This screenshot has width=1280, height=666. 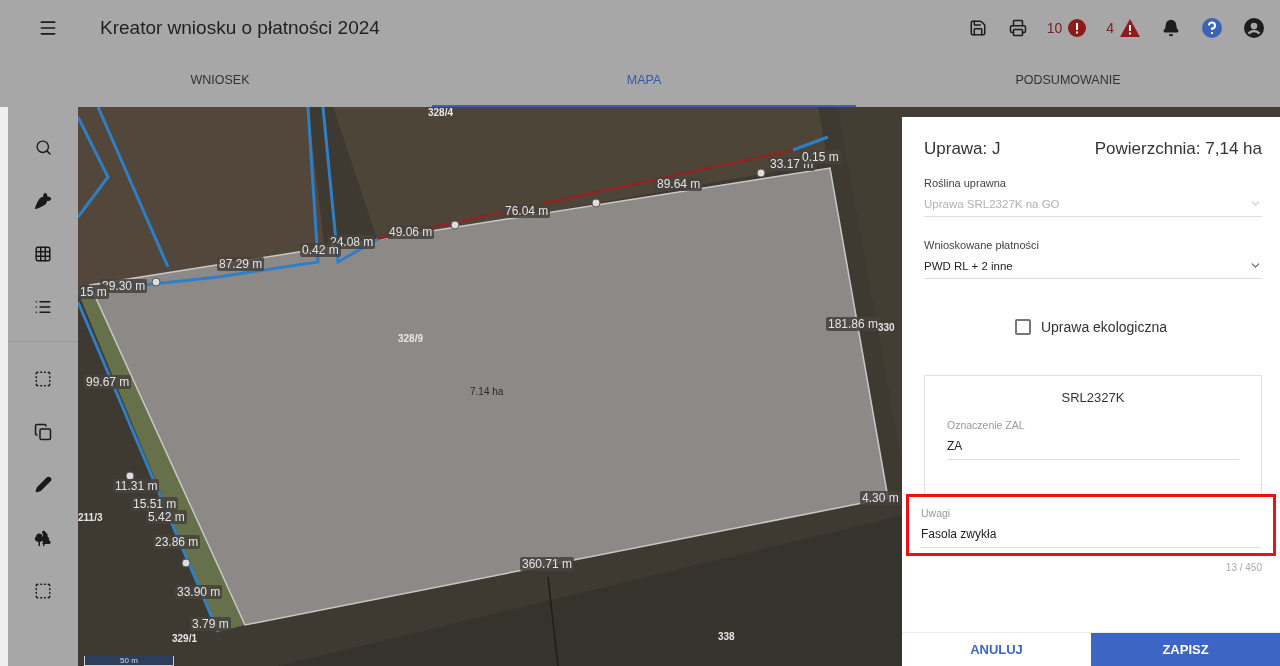 What do you see at coordinates (1130, 27) in the screenshot?
I see `warning-icon` at bounding box center [1130, 27].